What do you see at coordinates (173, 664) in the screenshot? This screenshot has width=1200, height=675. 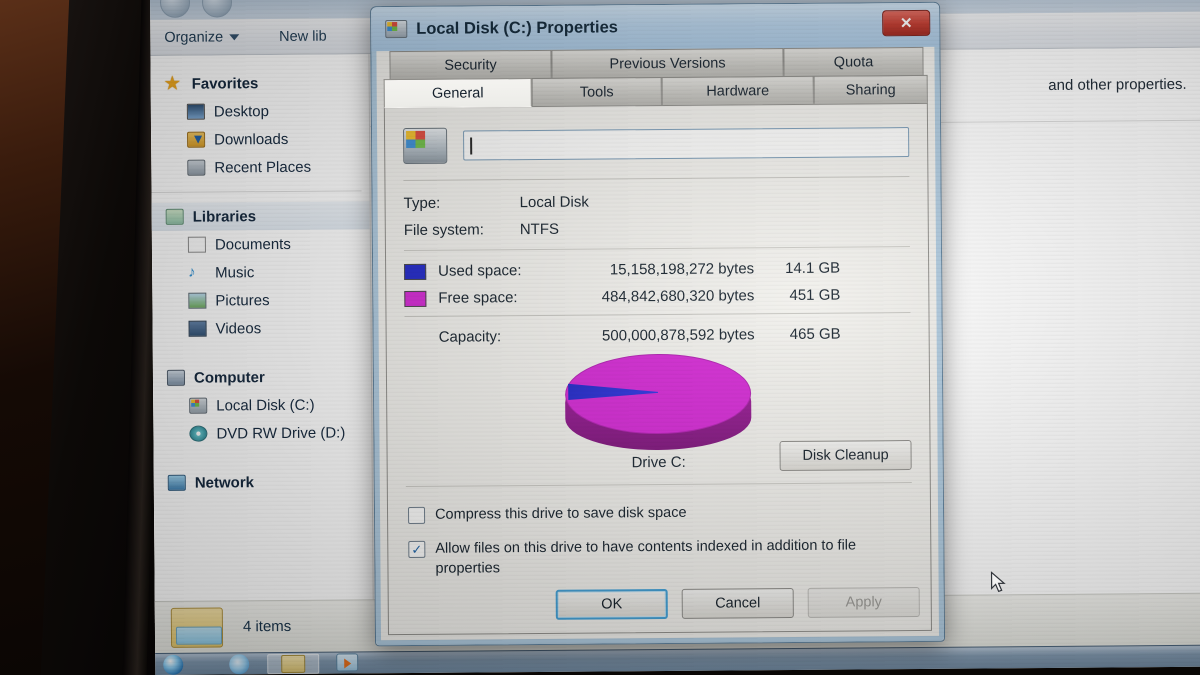 I see `windows-orb-icon` at bounding box center [173, 664].